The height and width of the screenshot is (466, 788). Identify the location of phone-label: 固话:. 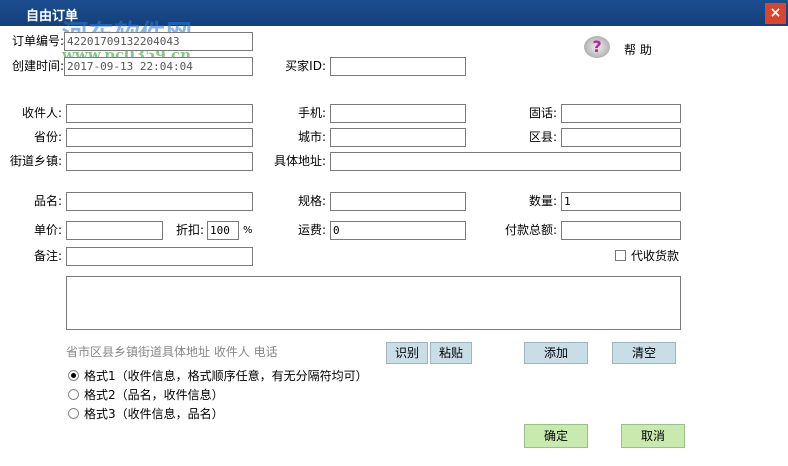
(542, 113).